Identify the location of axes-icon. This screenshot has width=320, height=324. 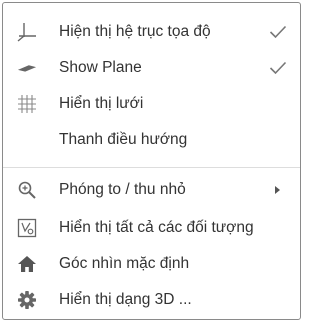
(27, 32).